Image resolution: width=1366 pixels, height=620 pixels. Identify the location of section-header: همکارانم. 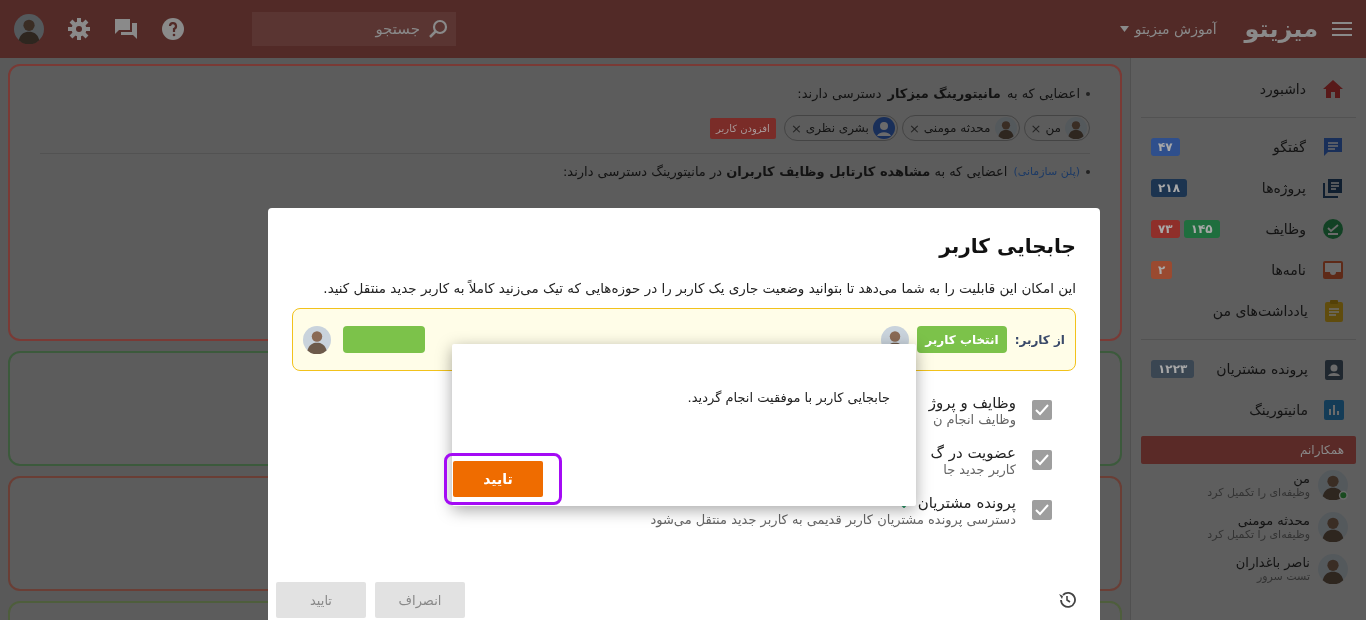
(1248, 450).